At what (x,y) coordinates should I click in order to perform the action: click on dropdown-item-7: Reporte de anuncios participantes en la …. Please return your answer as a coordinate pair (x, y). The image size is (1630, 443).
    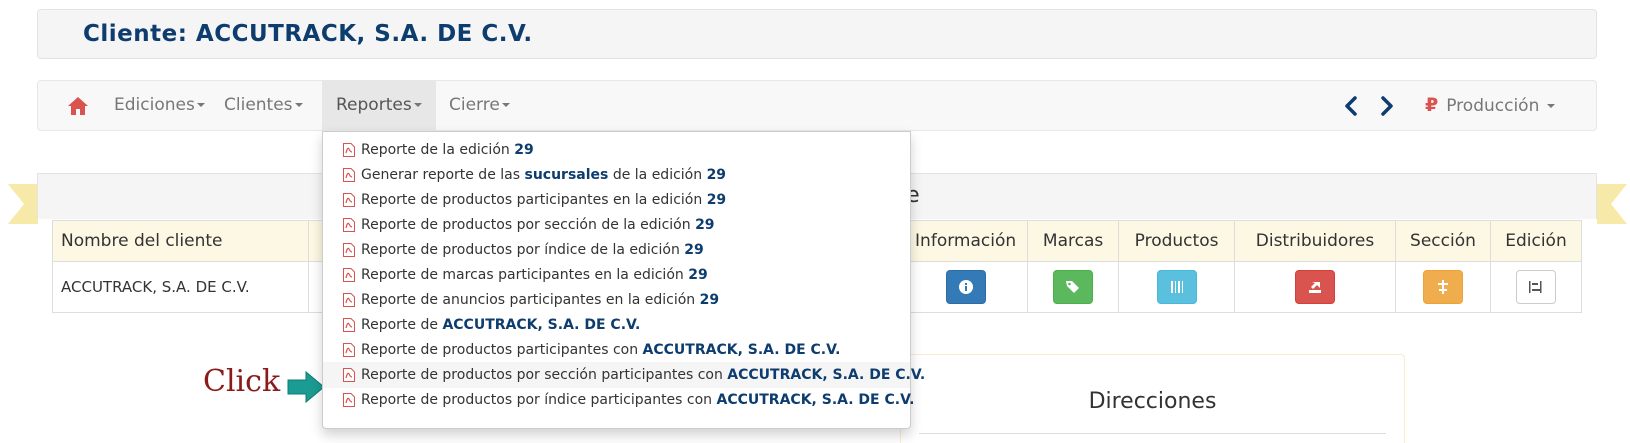
    Looking at the image, I should click on (616, 300).